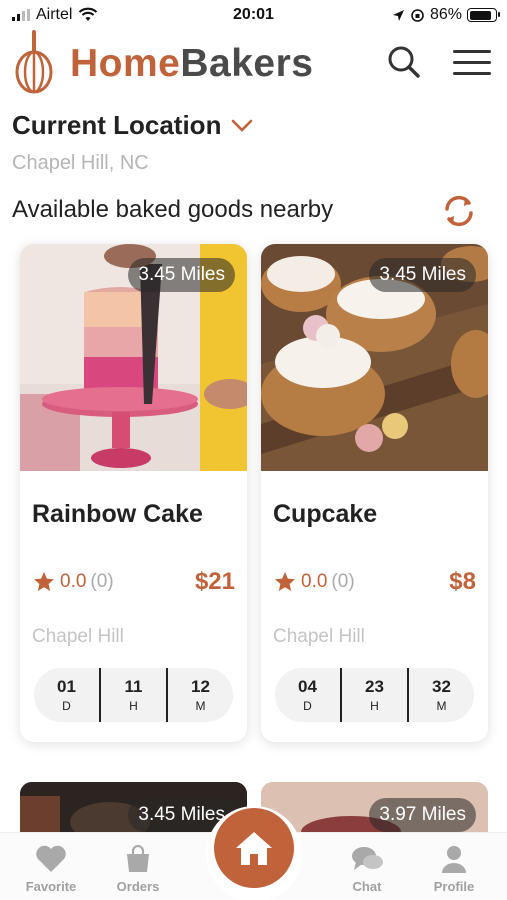 The height and width of the screenshot is (900, 507). What do you see at coordinates (173, 209) in the screenshot?
I see `section-title: Available baked goods nearby` at bounding box center [173, 209].